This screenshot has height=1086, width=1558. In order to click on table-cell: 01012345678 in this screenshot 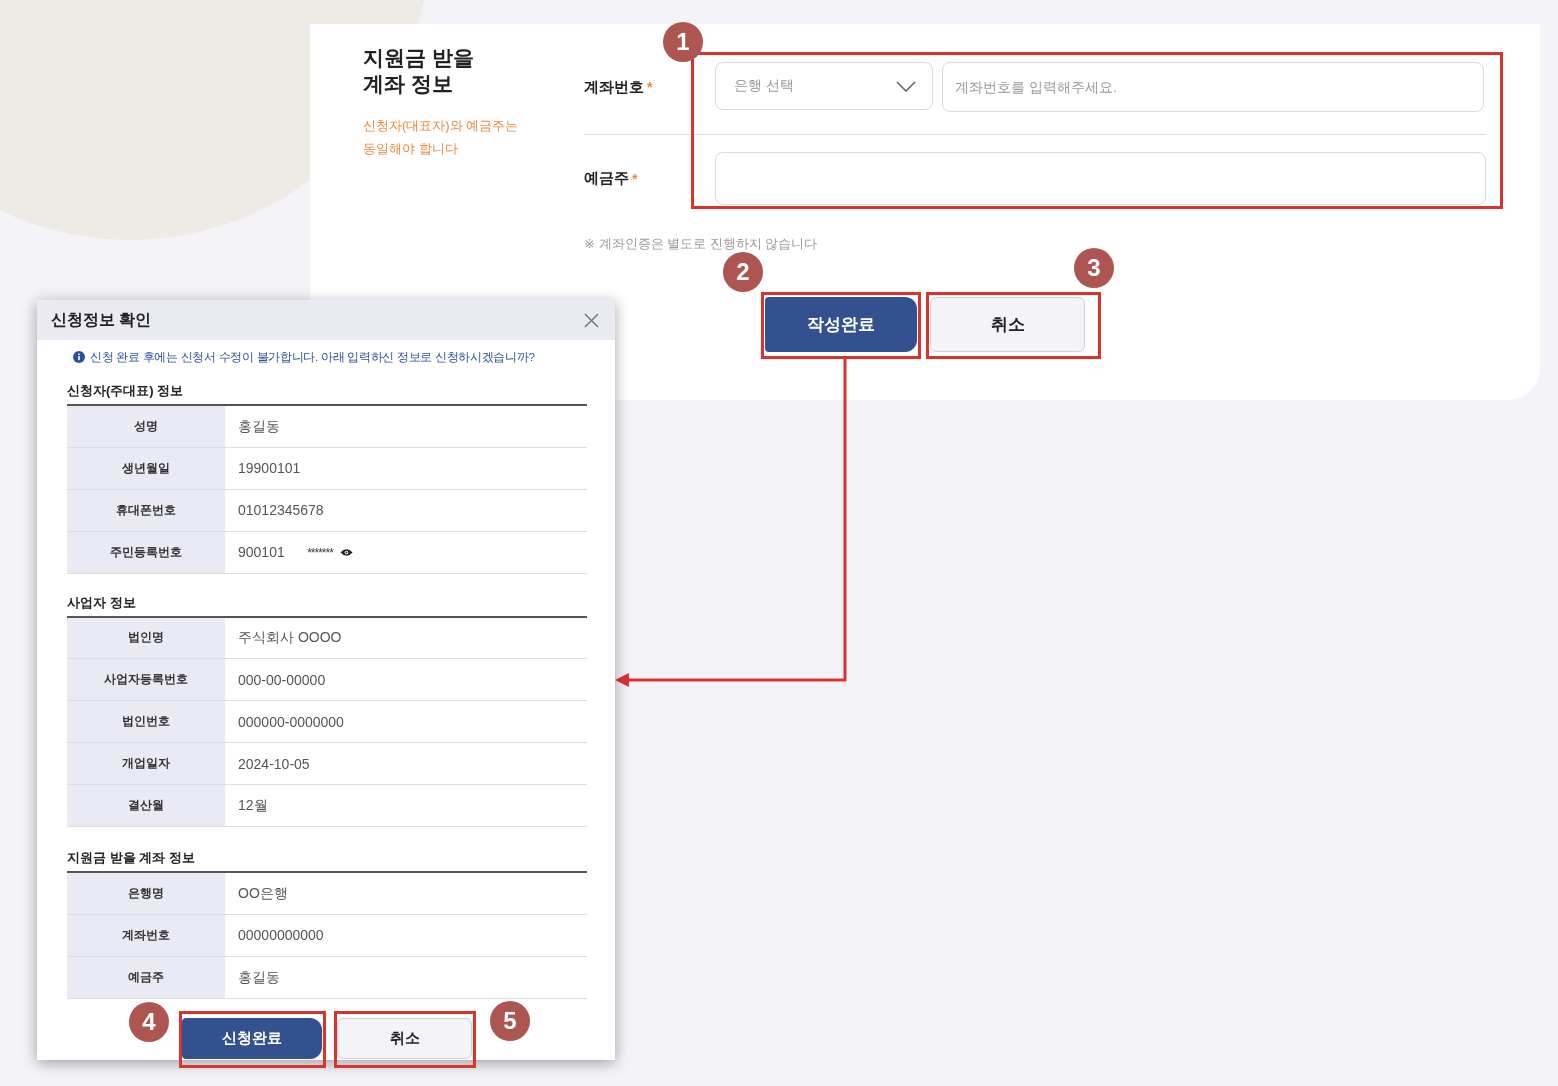, I will do `click(281, 510)`.